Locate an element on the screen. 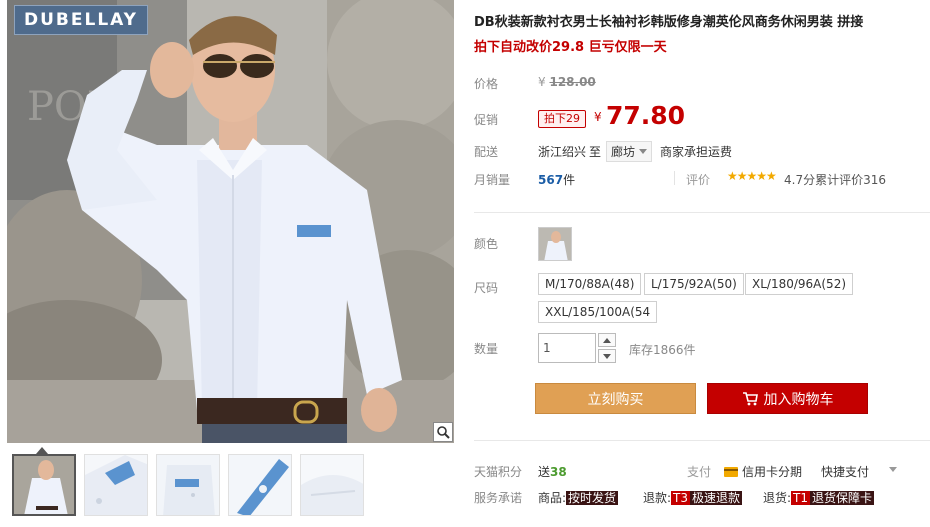 This screenshot has height=527, width=930. service-fast-refund: 退款: T3 极速退款 is located at coordinates (693, 497).